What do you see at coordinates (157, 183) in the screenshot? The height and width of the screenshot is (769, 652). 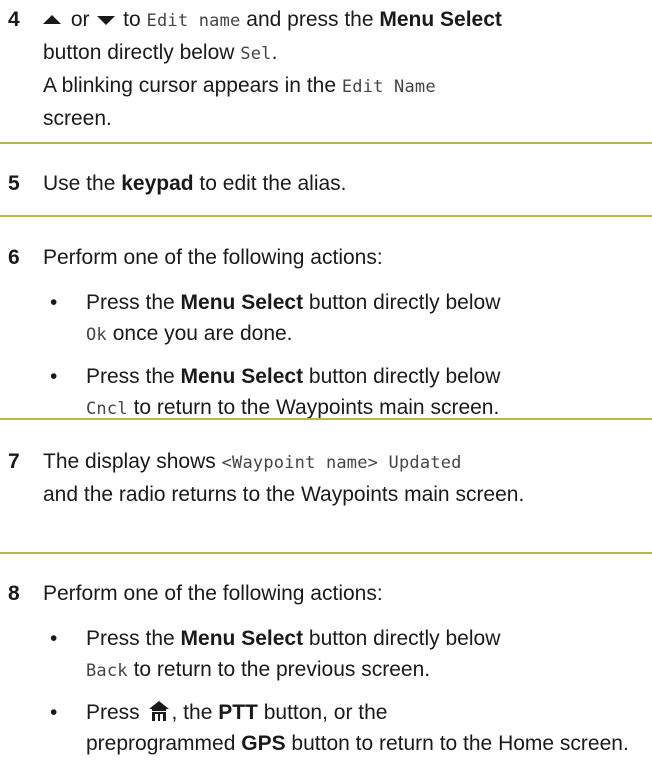 I see `keypad-label: keypad` at bounding box center [157, 183].